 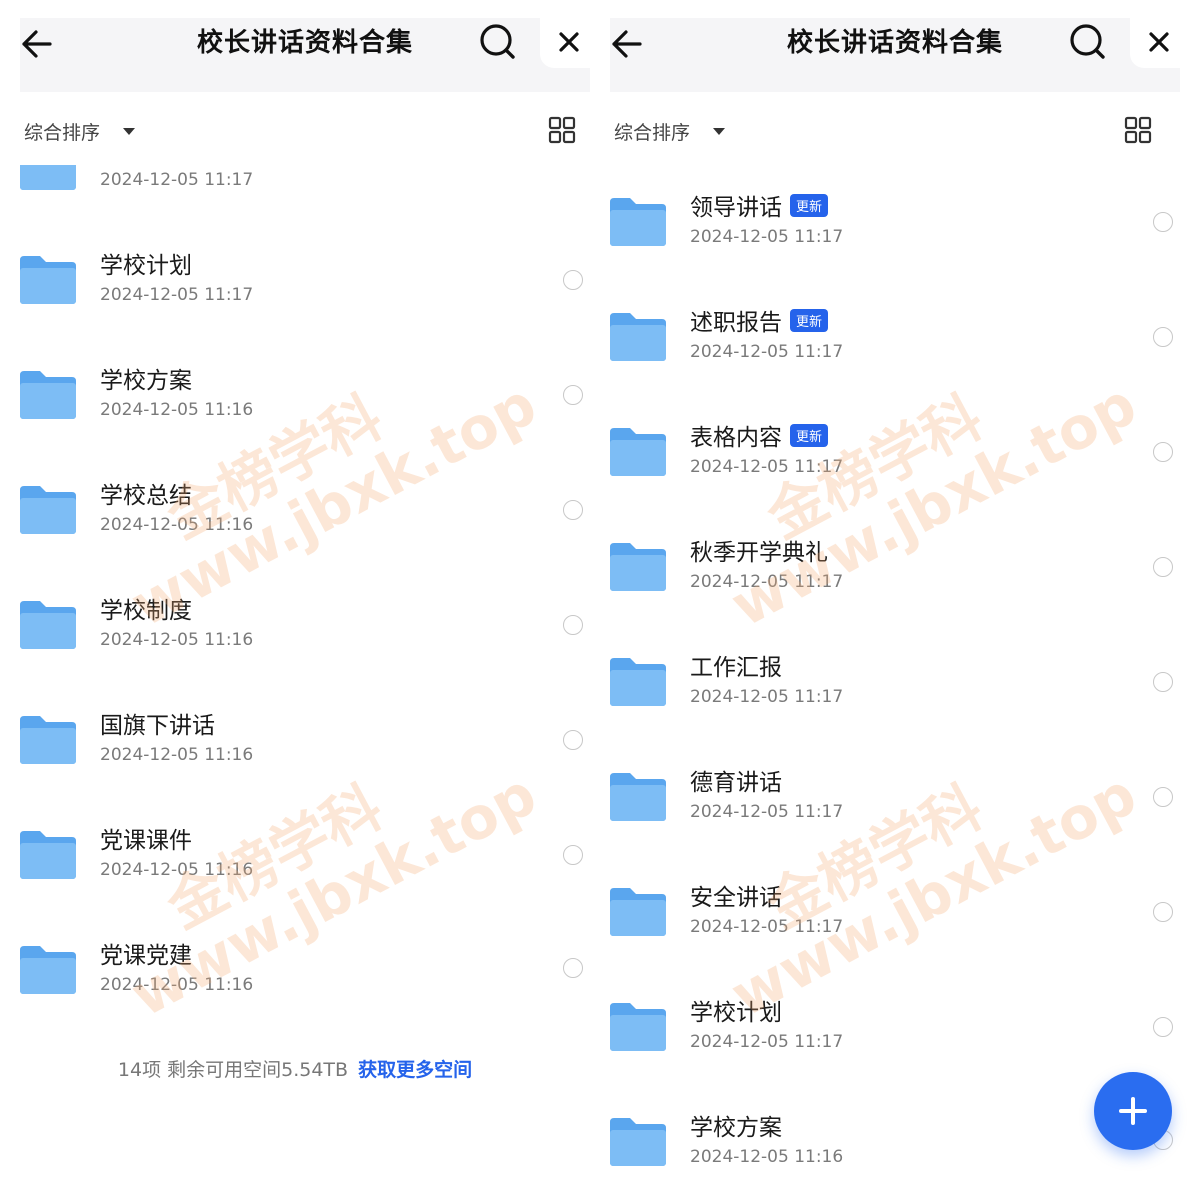 What do you see at coordinates (759, 553) in the screenshot?
I see `item-name: 秋季开学典礼` at bounding box center [759, 553].